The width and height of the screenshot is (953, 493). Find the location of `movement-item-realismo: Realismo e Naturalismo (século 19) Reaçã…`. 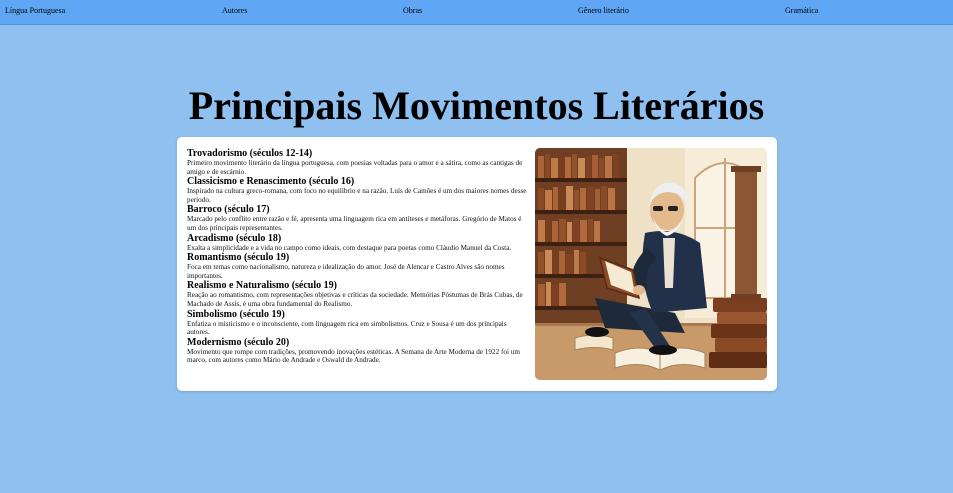

movement-item-realismo: Realismo e Naturalismo (século 19) Reaçã… is located at coordinates (357, 294).